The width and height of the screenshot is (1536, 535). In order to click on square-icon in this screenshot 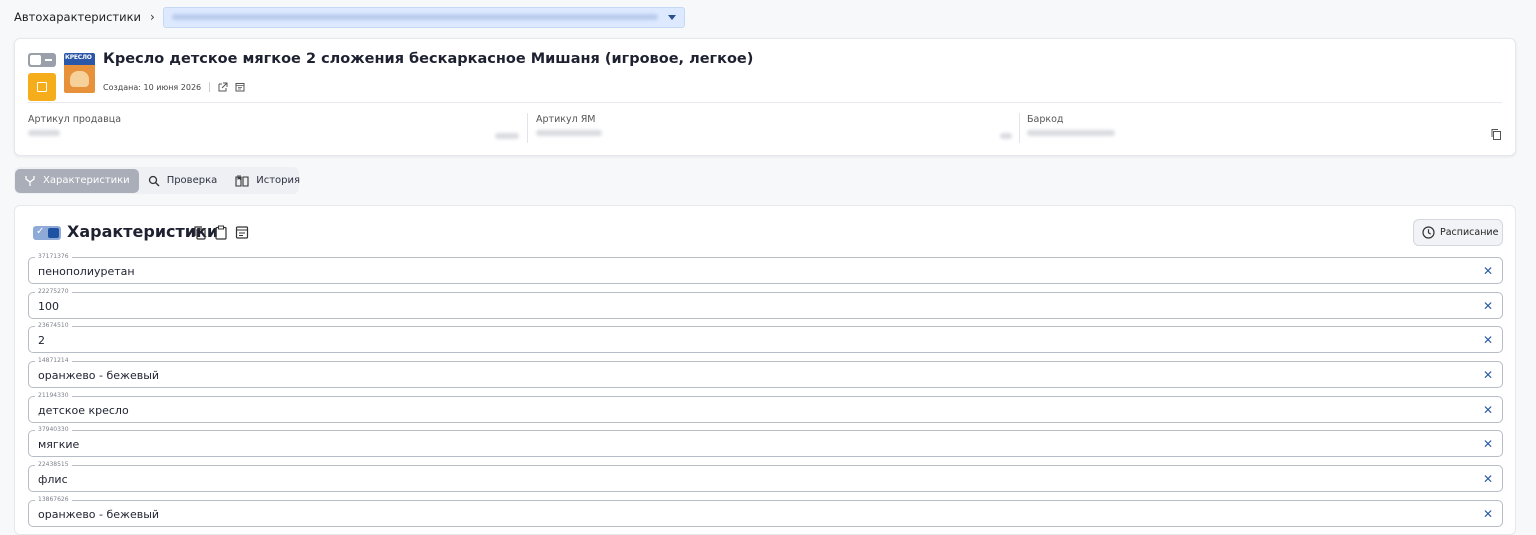, I will do `click(42, 87)`.